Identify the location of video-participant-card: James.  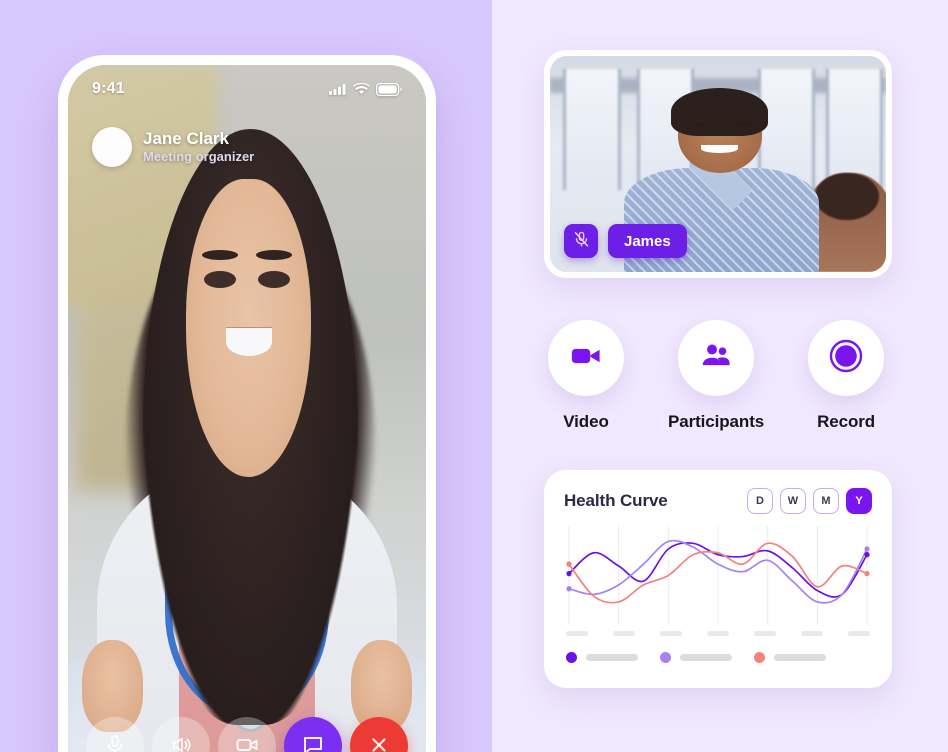
(718, 164).